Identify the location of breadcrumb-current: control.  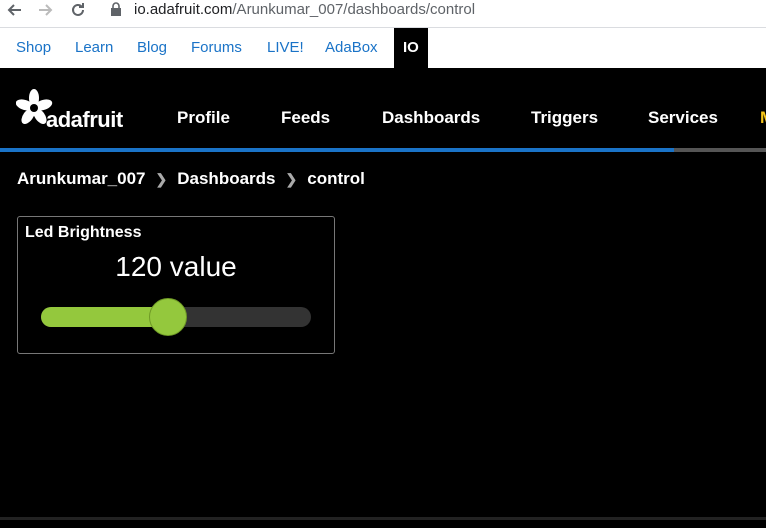
(336, 178).